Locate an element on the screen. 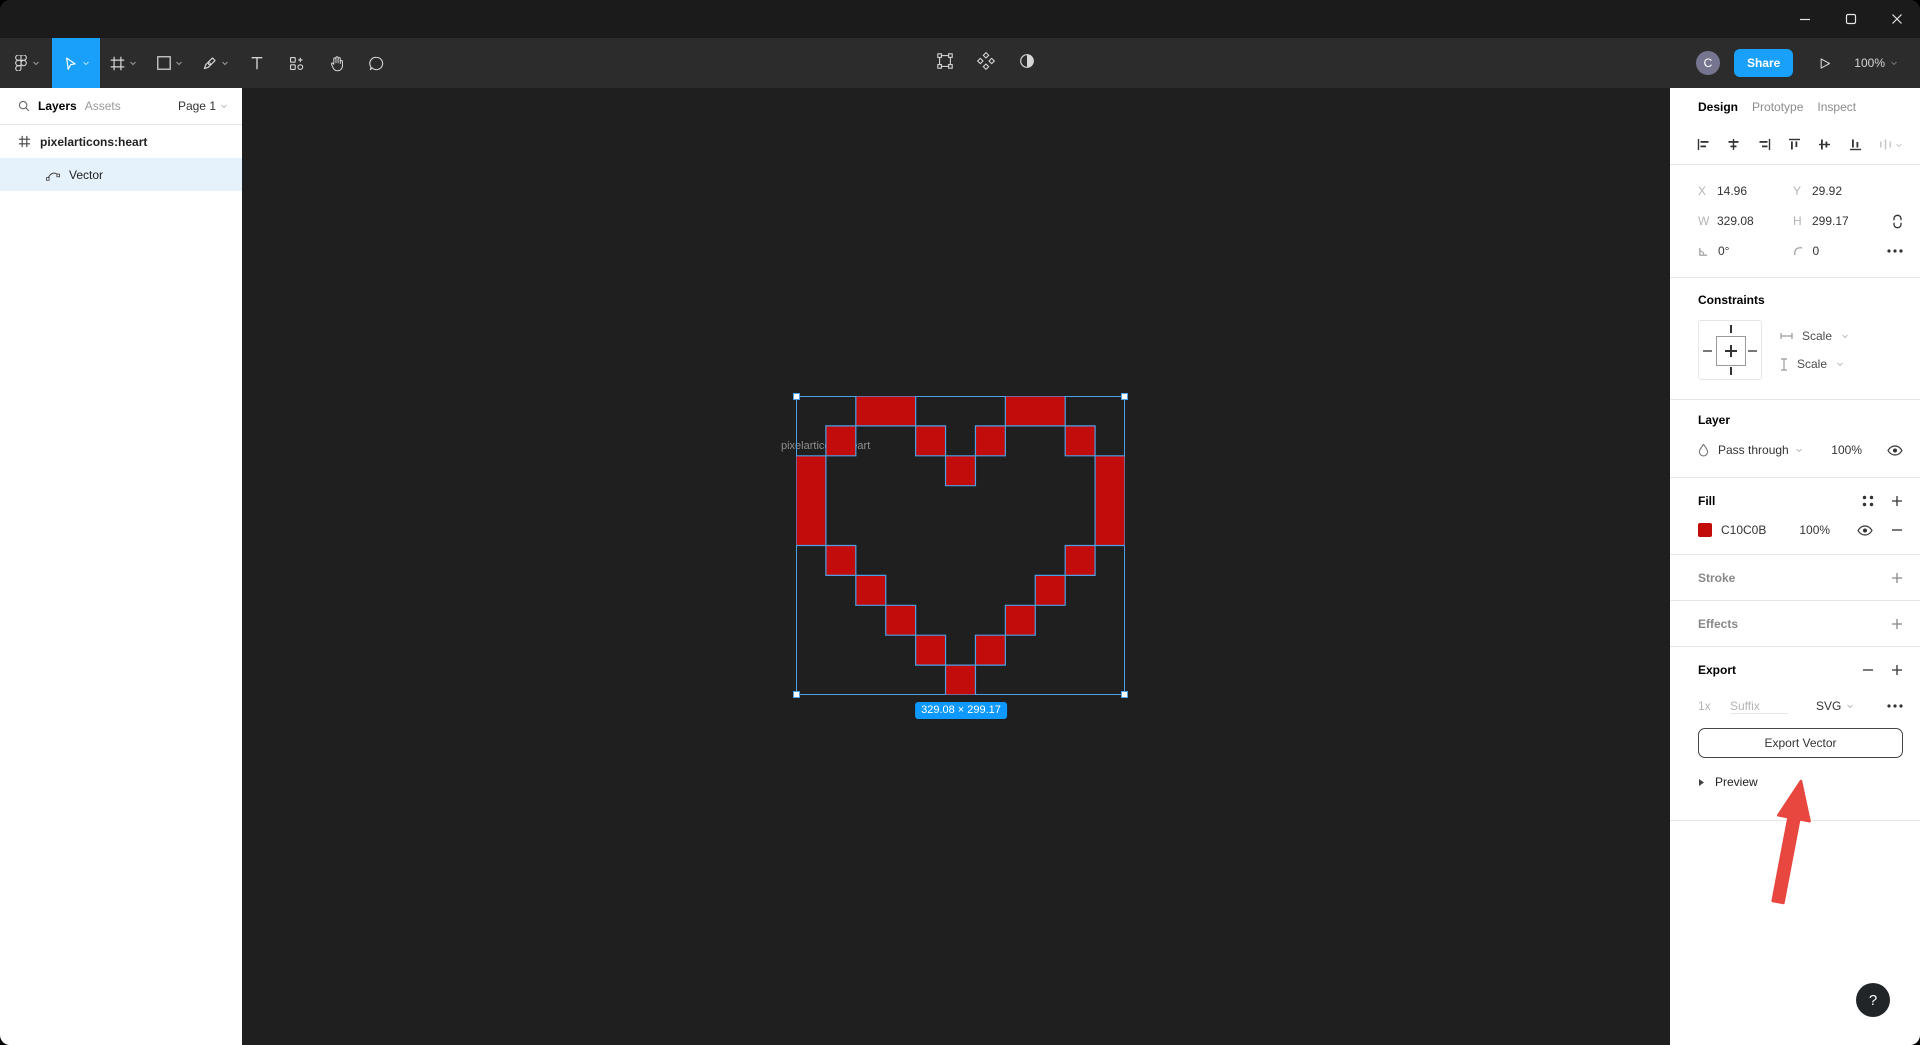 The width and height of the screenshot is (1920, 1045). height-field: H 299.17 is located at coordinates (1840, 221).